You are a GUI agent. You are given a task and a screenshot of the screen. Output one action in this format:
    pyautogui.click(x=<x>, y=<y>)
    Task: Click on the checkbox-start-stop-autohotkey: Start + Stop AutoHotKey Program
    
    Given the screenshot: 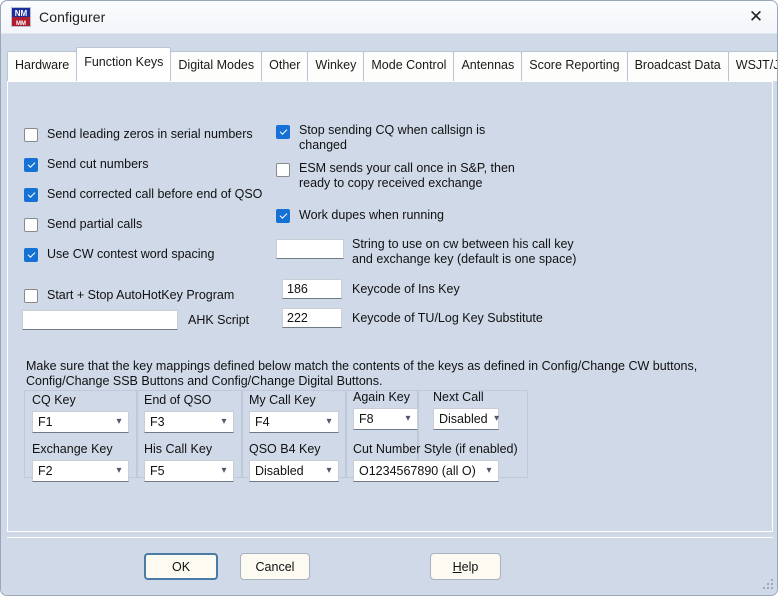 What is the action you would take?
    pyautogui.click(x=129, y=295)
    